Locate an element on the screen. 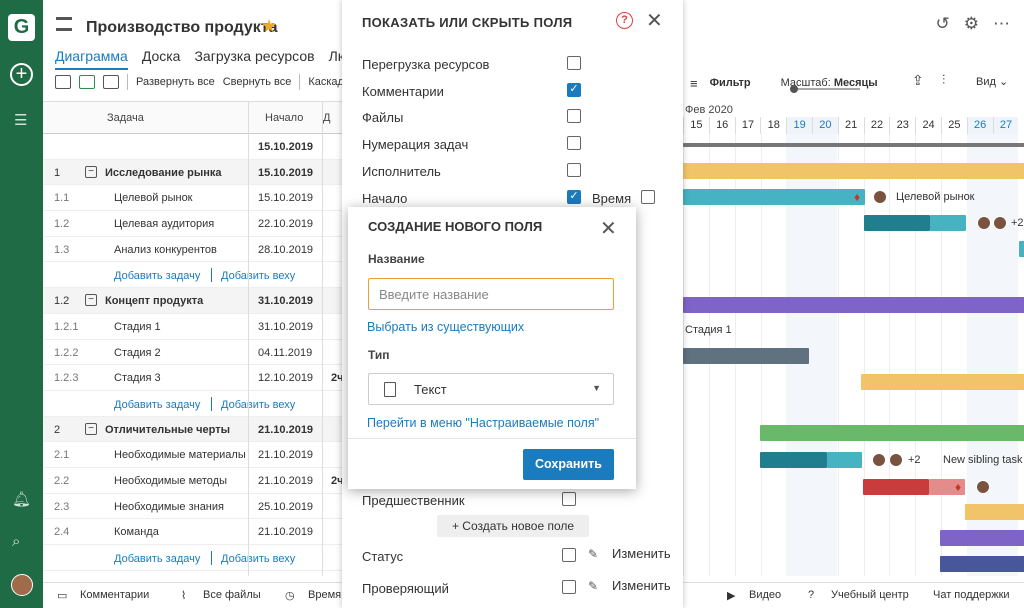 The width and height of the screenshot is (1024, 608). edit-reviewer-link: Изменить is located at coordinates (641, 585).